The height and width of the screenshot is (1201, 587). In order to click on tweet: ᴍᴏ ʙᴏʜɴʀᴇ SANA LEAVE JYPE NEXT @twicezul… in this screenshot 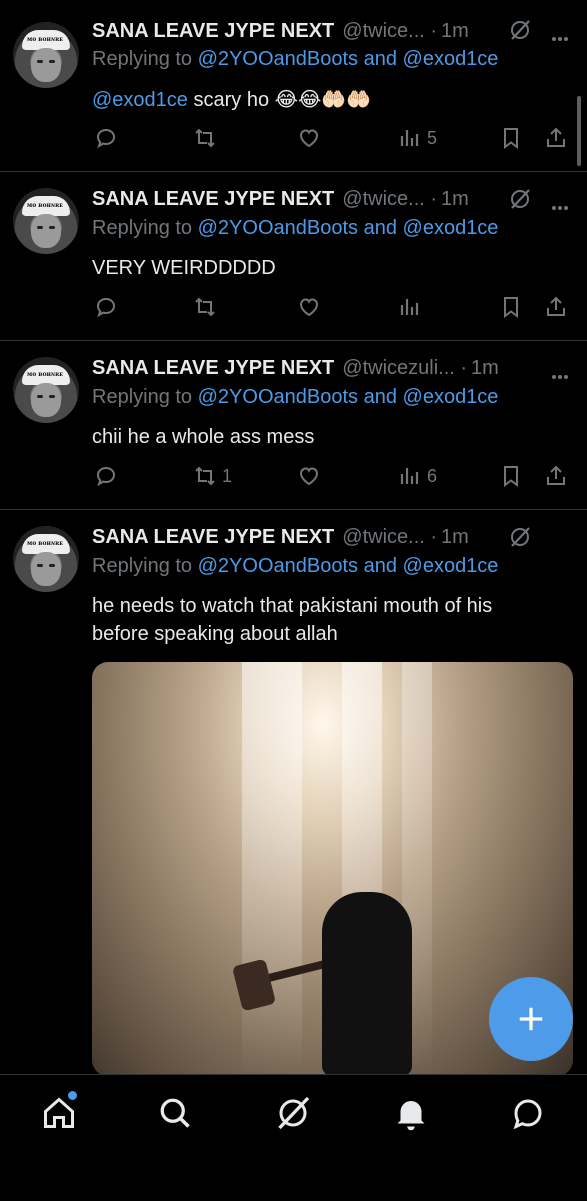, I will do `click(293, 425)`.